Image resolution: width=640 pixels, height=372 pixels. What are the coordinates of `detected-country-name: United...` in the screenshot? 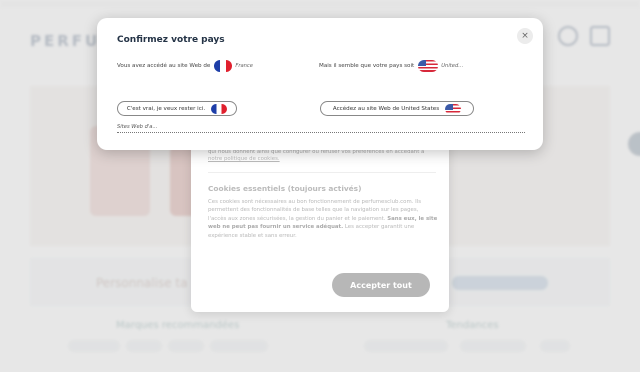 It's located at (452, 66).